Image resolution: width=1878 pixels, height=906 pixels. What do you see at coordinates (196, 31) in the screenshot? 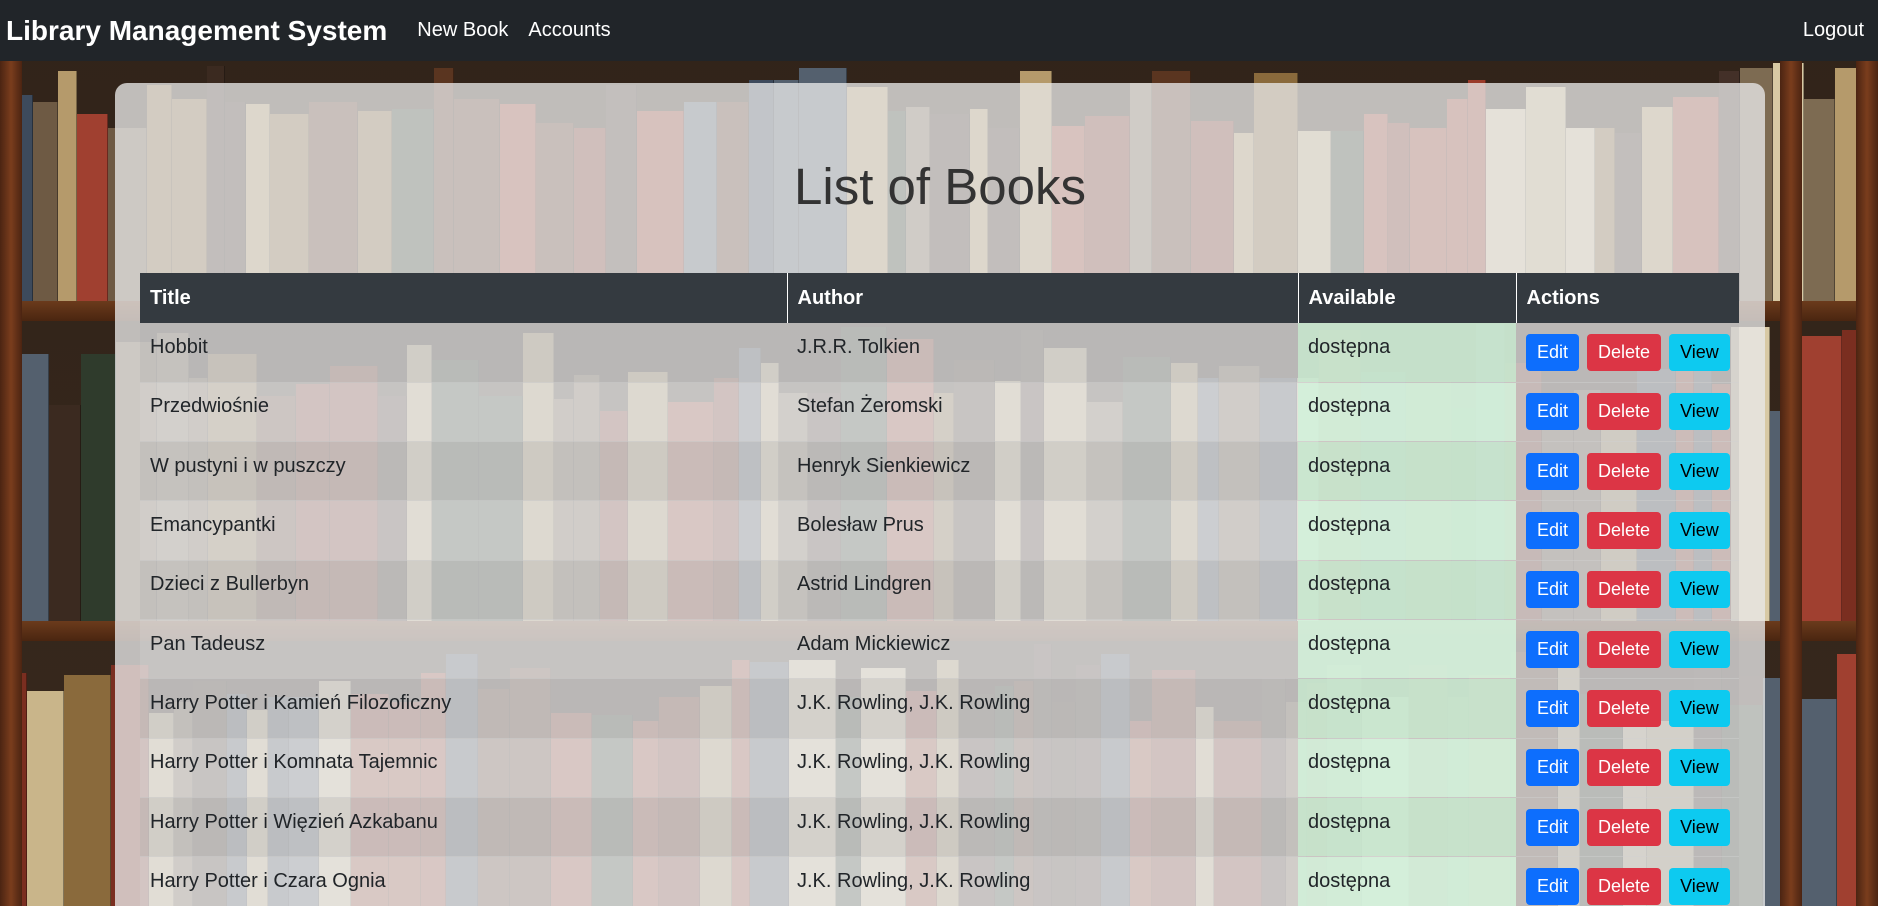
I see `brand-title: Library Management System` at bounding box center [196, 31].